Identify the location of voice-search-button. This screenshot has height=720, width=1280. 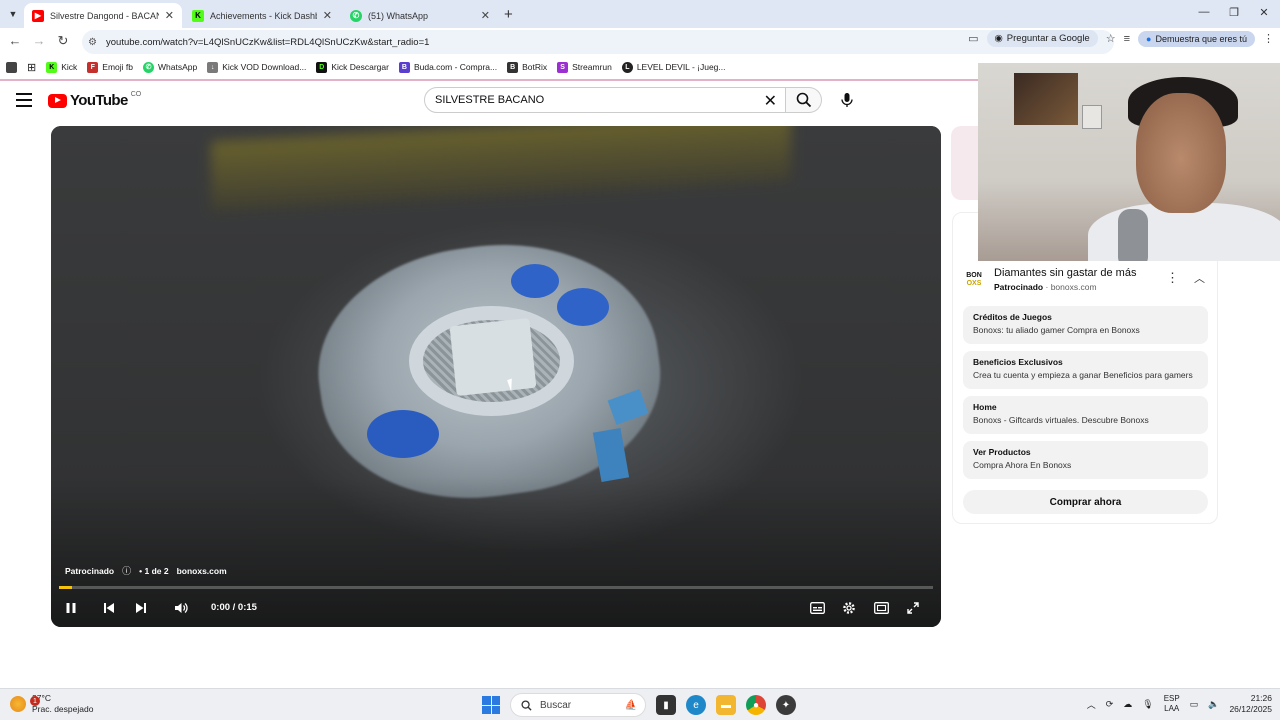
(847, 100).